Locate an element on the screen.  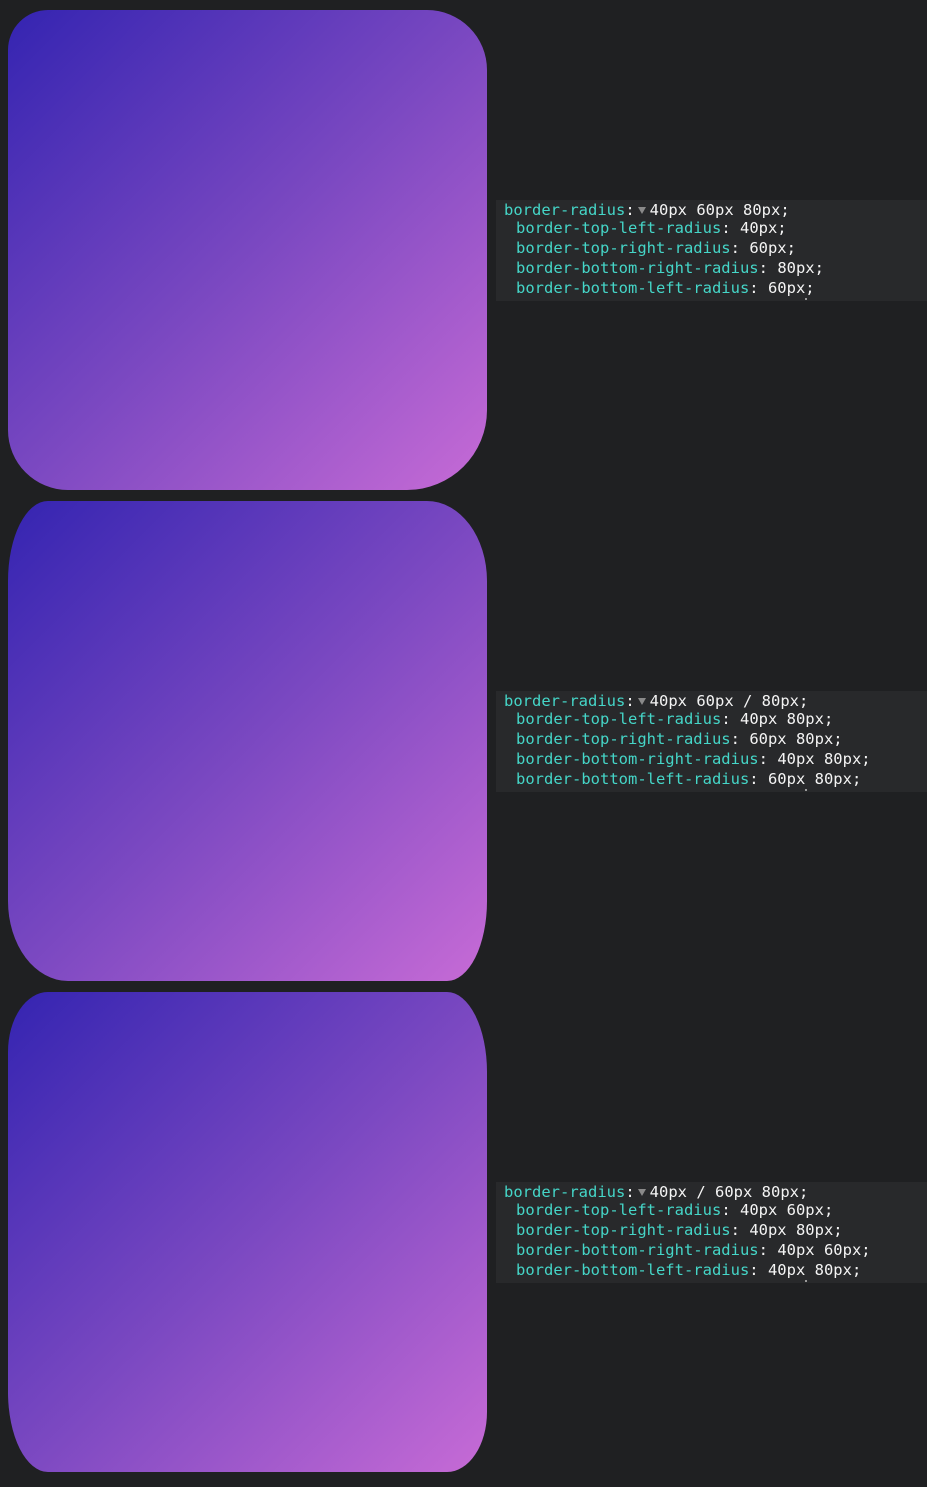
longhand-declaration: border-bottom-right-radius: 40px 60px; is located at coordinates (693, 1250).